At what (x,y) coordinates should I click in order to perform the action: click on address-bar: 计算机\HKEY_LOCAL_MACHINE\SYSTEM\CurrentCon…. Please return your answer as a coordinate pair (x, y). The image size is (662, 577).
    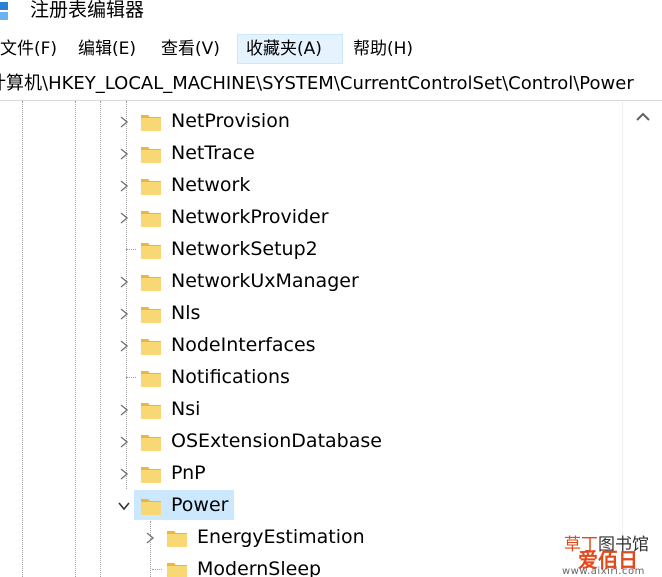
    Looking at the image, I should click on (331, 84).